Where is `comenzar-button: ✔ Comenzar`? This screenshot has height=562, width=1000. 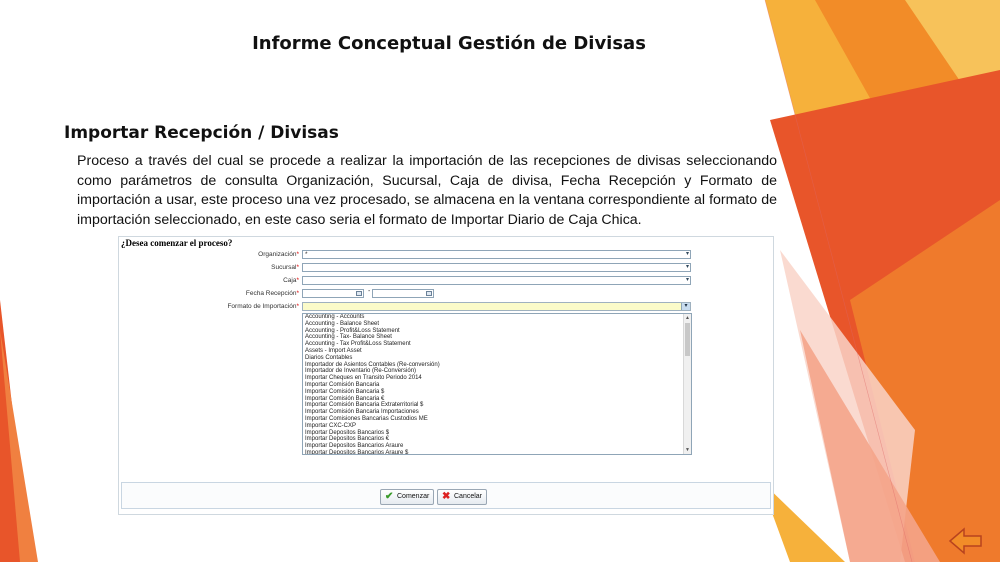 comenzar-button: ✔ Comenzar is located at coordinates (407, 497).